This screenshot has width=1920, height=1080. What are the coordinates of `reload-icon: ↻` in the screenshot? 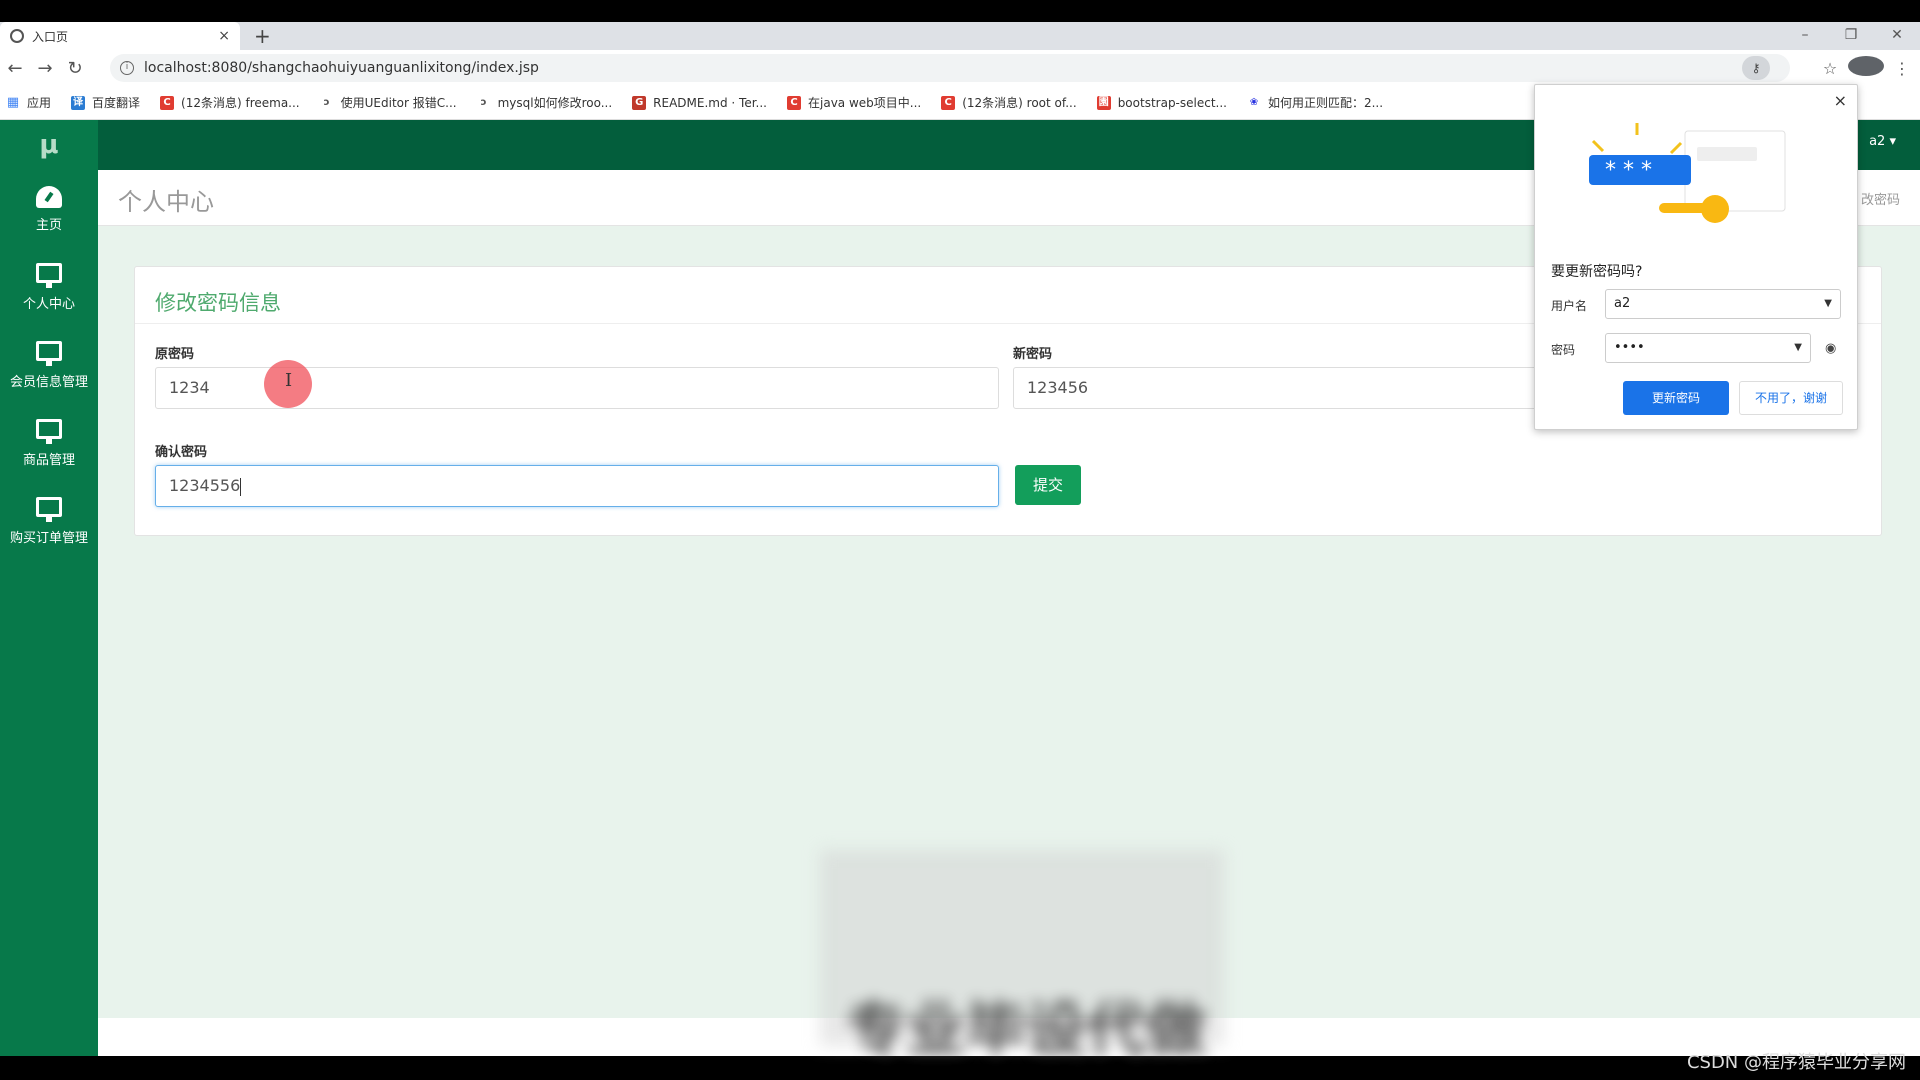 It's located at (75, 68).